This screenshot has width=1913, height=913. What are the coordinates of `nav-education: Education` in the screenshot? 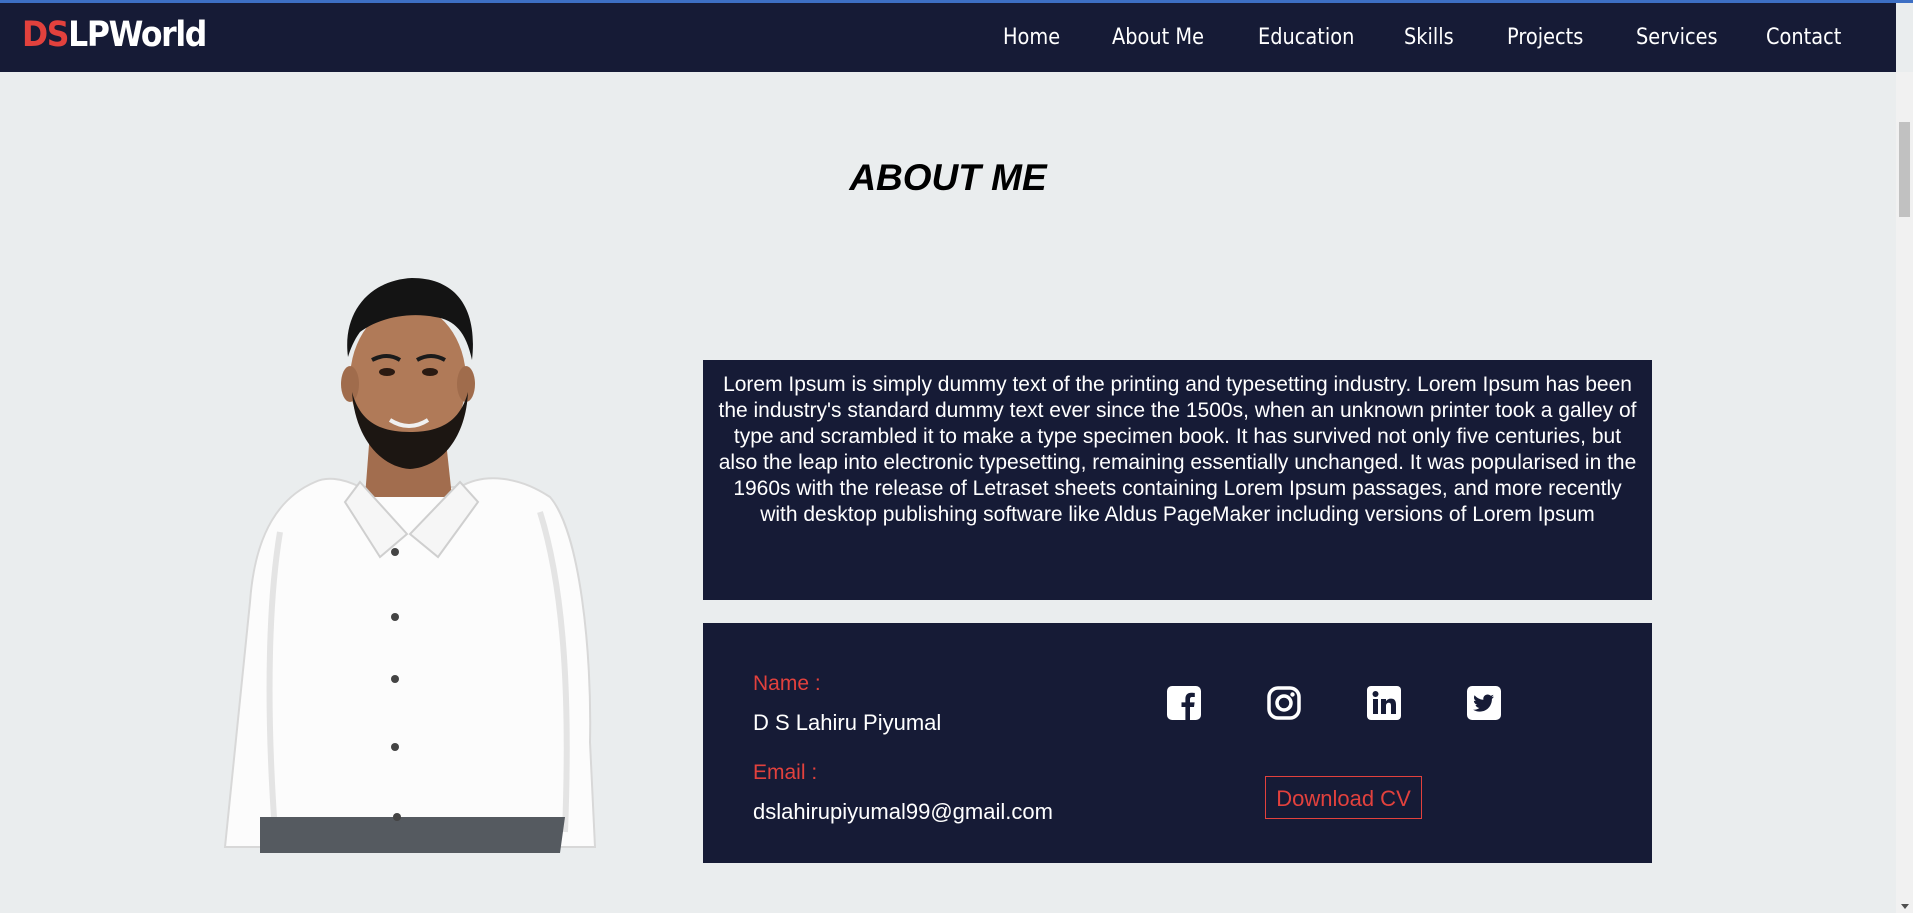 It's located at (1306, 38).